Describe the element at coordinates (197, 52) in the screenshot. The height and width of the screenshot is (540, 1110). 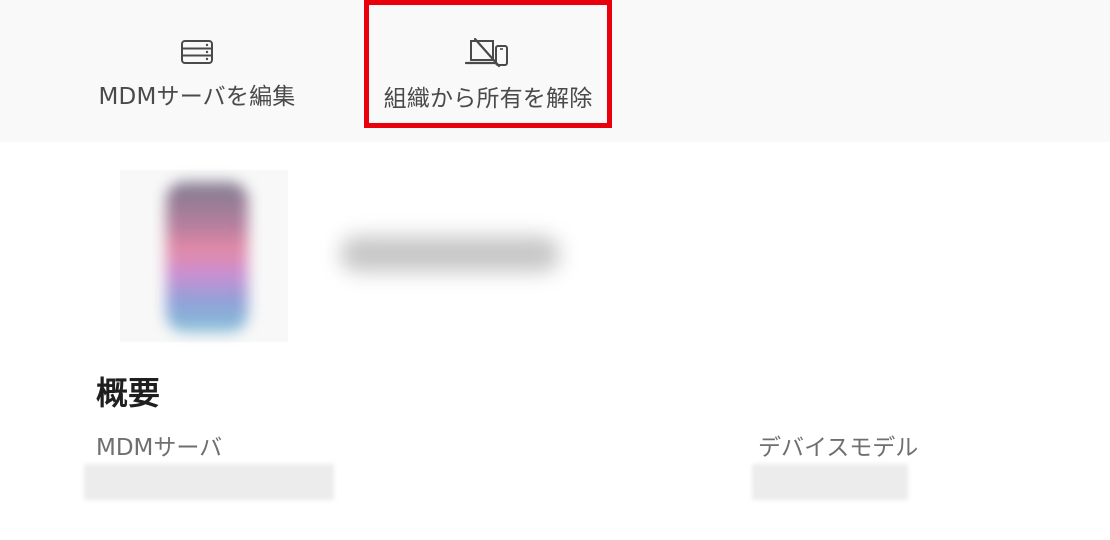
I see `server-icon` at that location.